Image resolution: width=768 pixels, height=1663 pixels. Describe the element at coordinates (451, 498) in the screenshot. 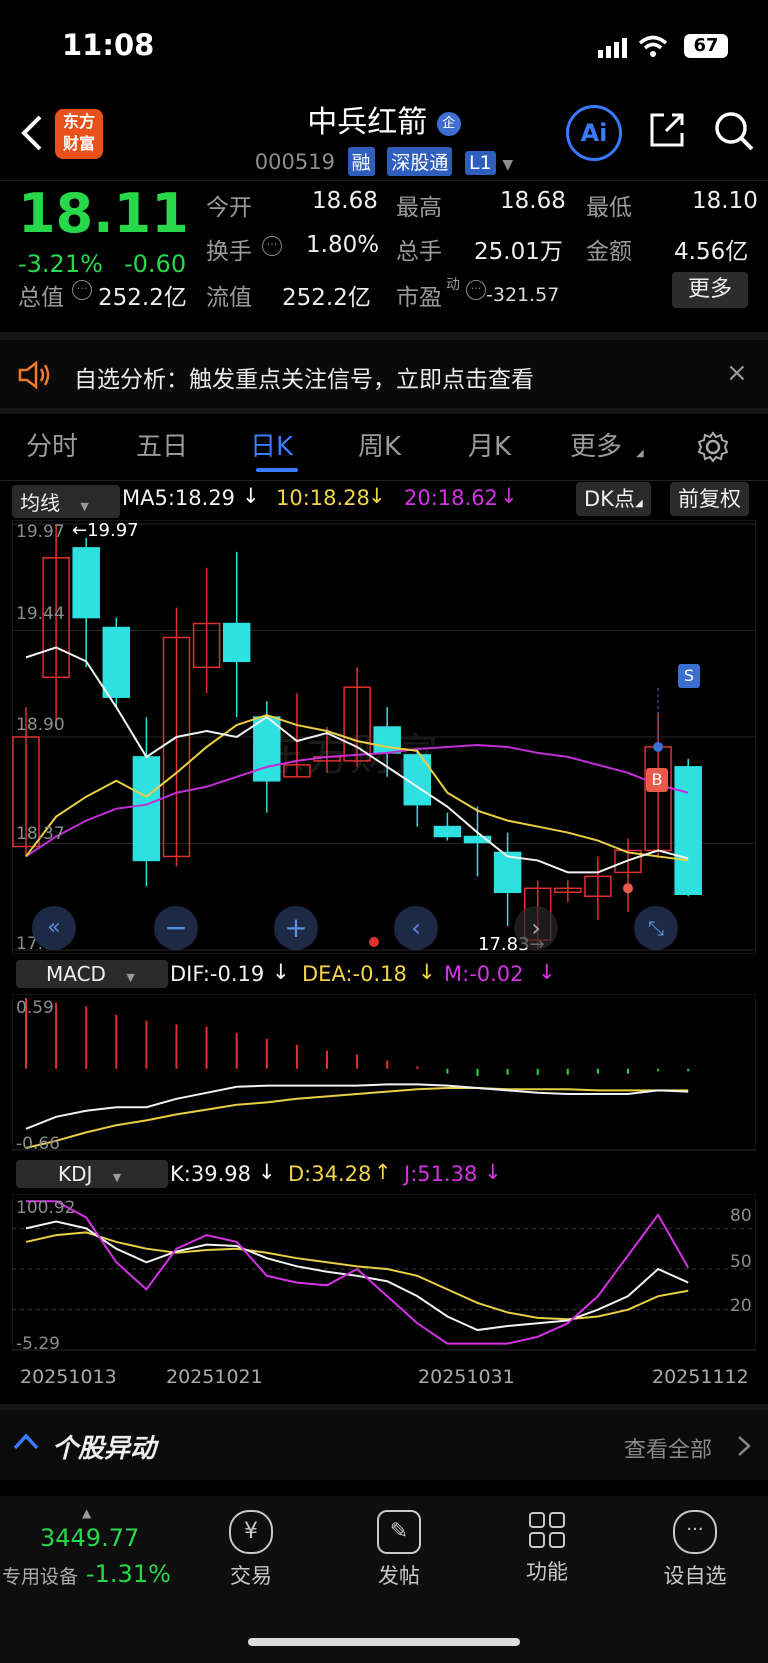

I see `ma20-value: 20:18.62` at that location.